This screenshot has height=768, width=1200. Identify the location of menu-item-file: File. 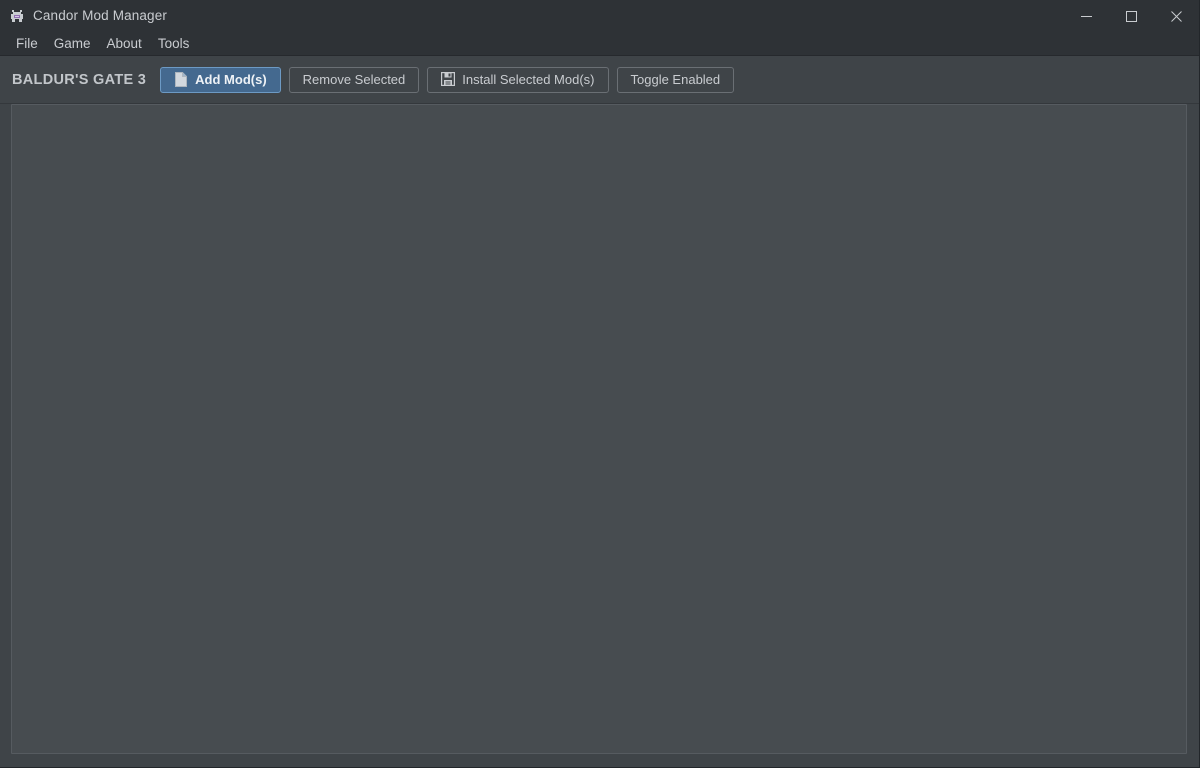
(27, 44).